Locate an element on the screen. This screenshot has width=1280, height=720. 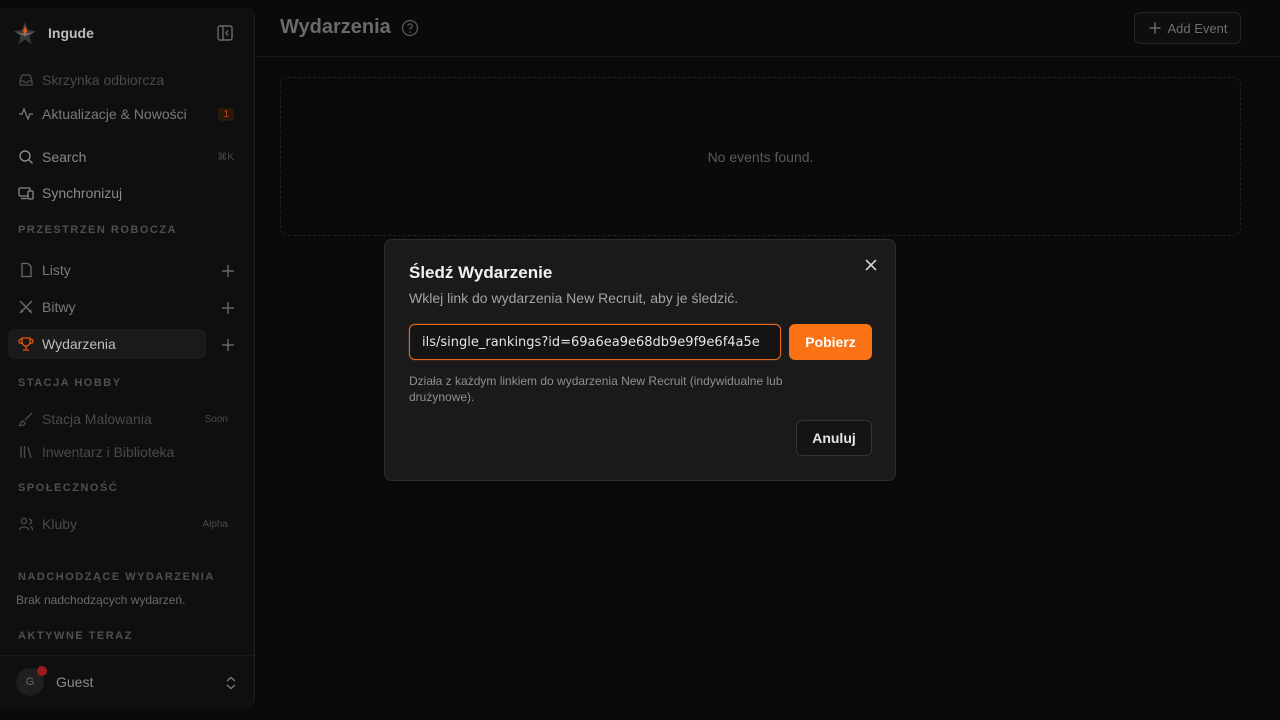
section-active-now: AKTYWNE TERAZ is located at coordinates (75, 636).